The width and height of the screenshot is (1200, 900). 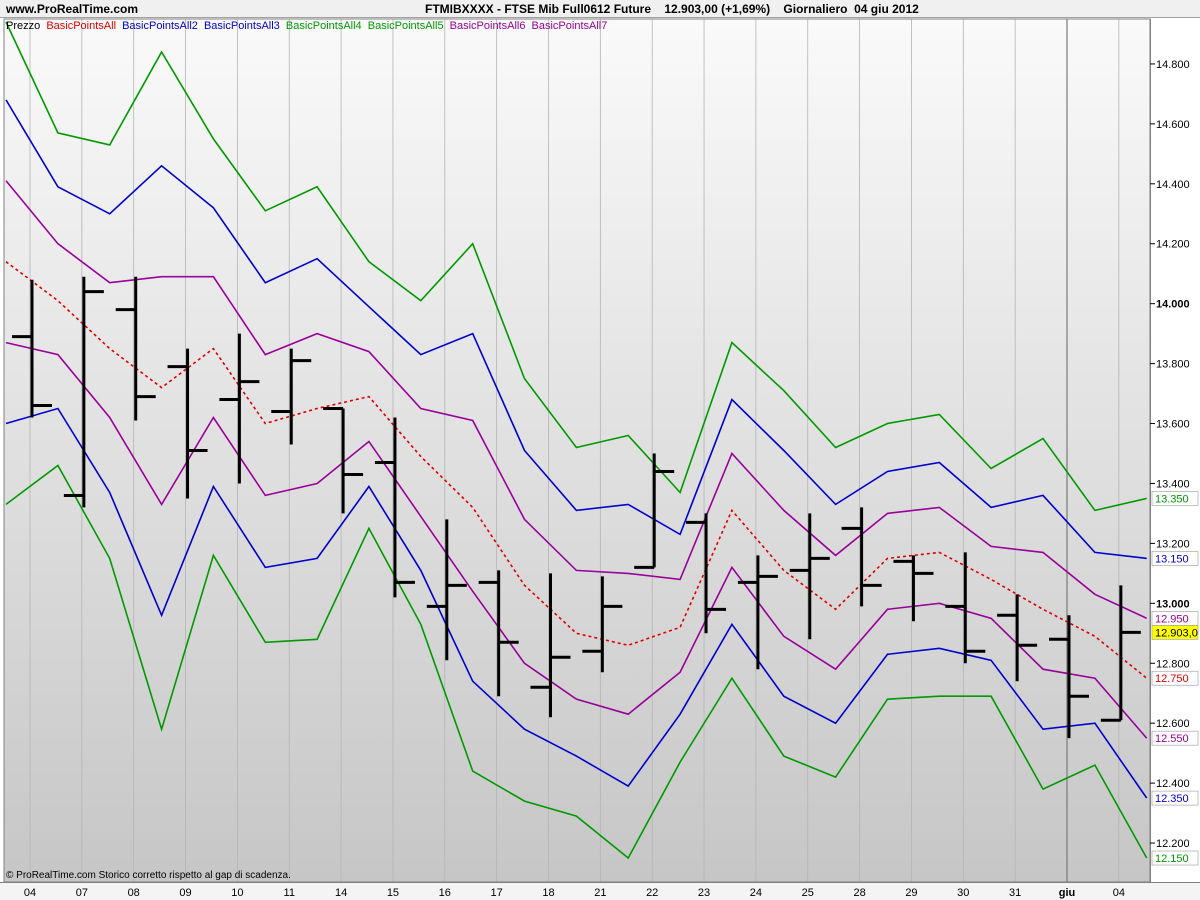 What do you see at coordinates (1172, 499) in the screenshot?
I see `value-label: 13.350` at bounding box center [1172, 499].